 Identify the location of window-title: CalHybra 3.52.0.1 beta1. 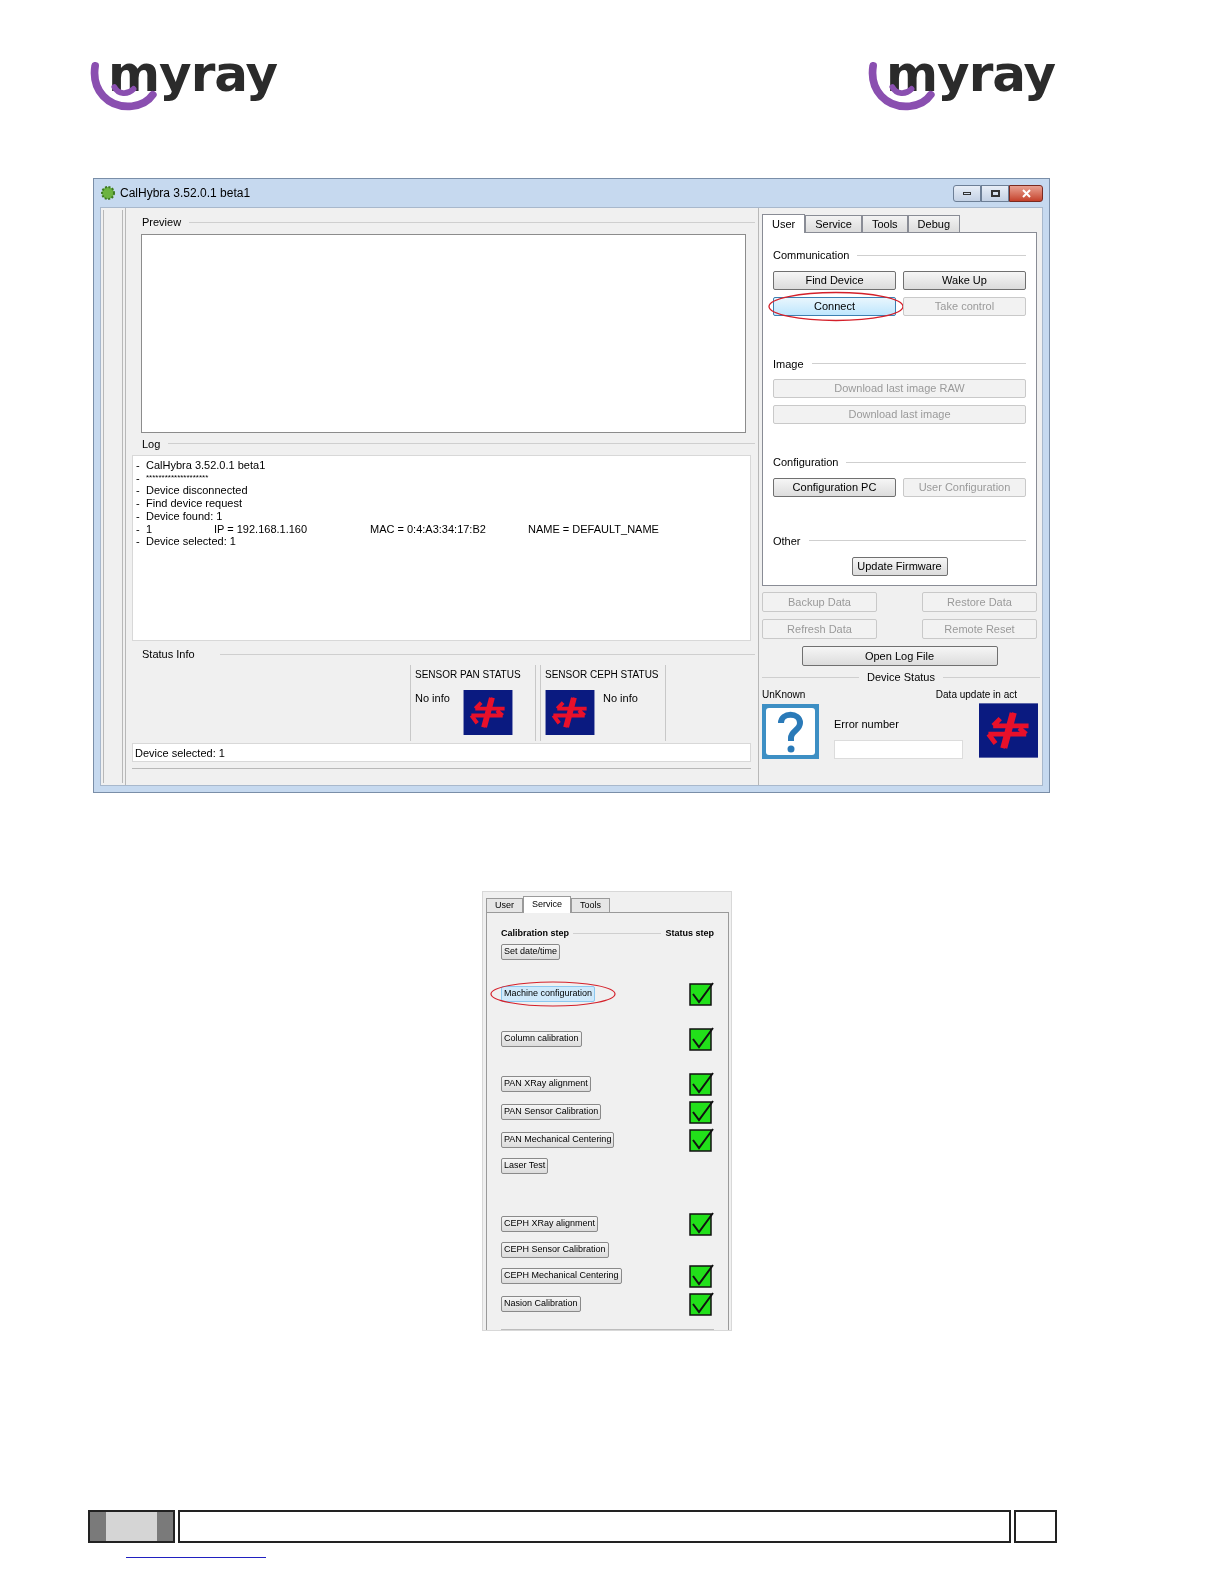
(185, 193).